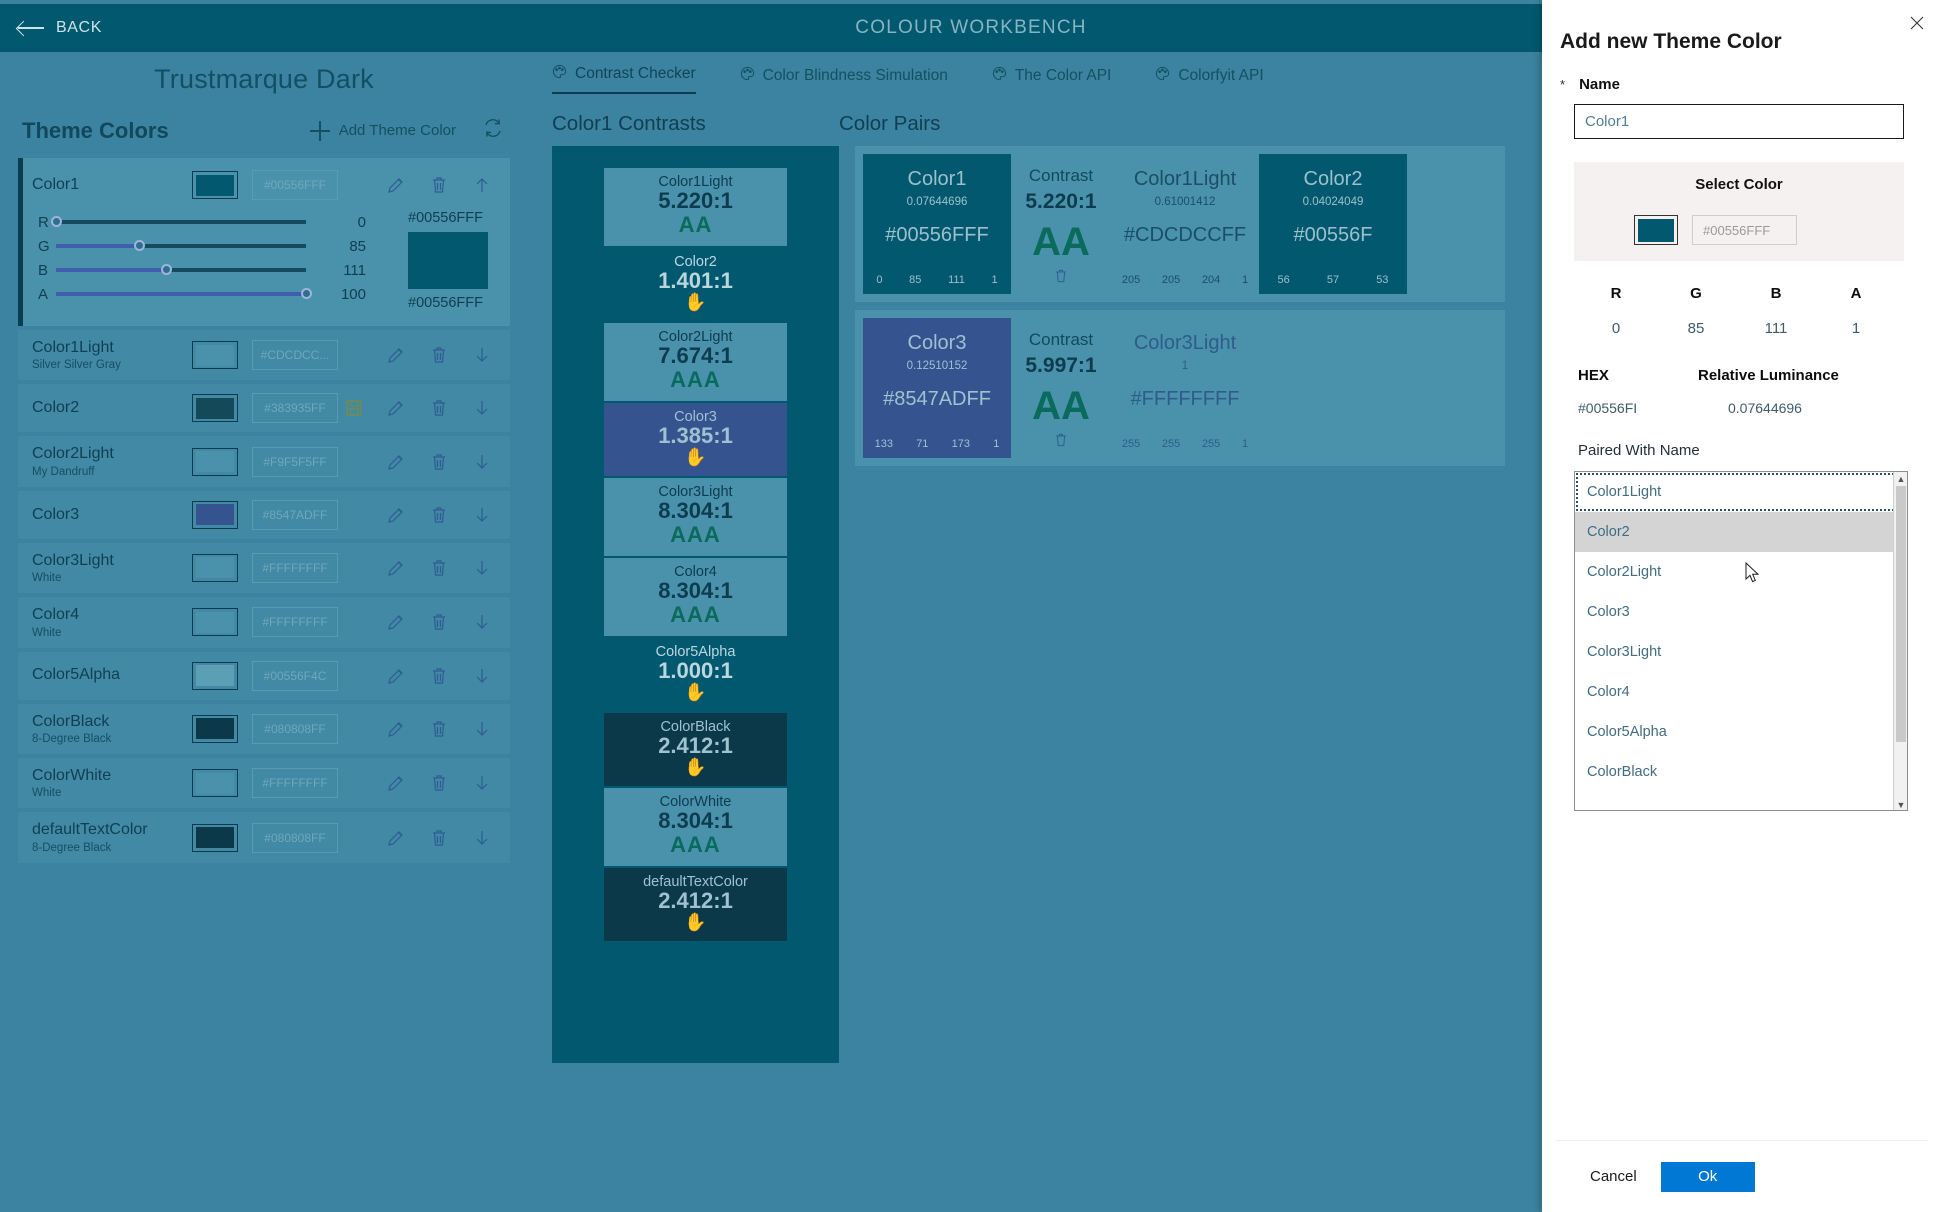 Image resolution: width=1942 pixels, height=1212 pixels. What do you see at coordinates (1744, 230) in the screenshot?
I see `dialog-hex-input: #00556FFF` at bounding box center [1744, 230].